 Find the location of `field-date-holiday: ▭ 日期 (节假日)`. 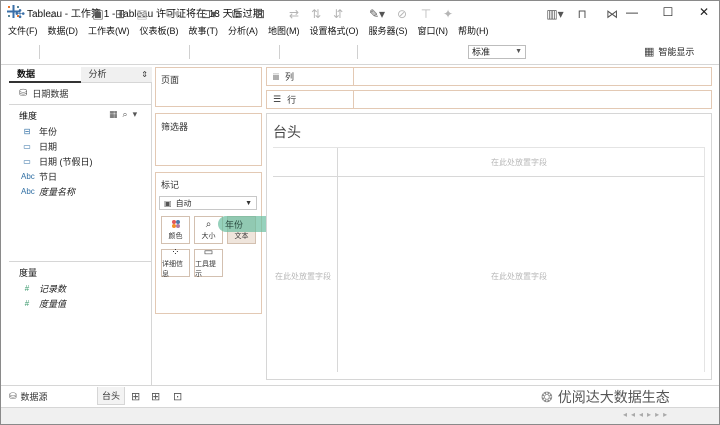

field-date-holiday: ▭ 日期 (节假日) is located at coordinates (56, 161).